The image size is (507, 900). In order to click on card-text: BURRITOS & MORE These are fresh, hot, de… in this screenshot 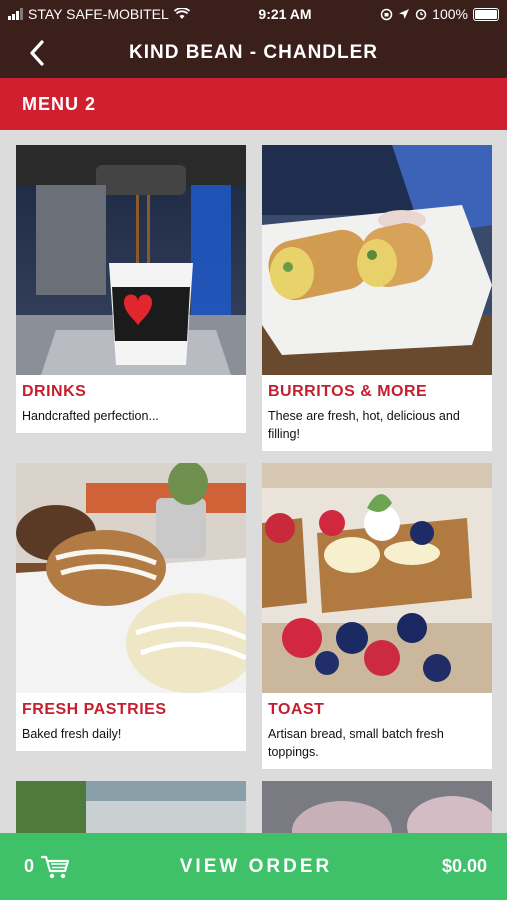, I will do `click(377, 413)`.